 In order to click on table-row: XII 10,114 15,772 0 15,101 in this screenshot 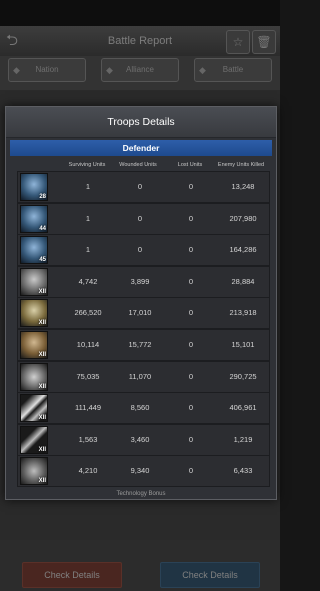, I will do `click(143, 345)`.